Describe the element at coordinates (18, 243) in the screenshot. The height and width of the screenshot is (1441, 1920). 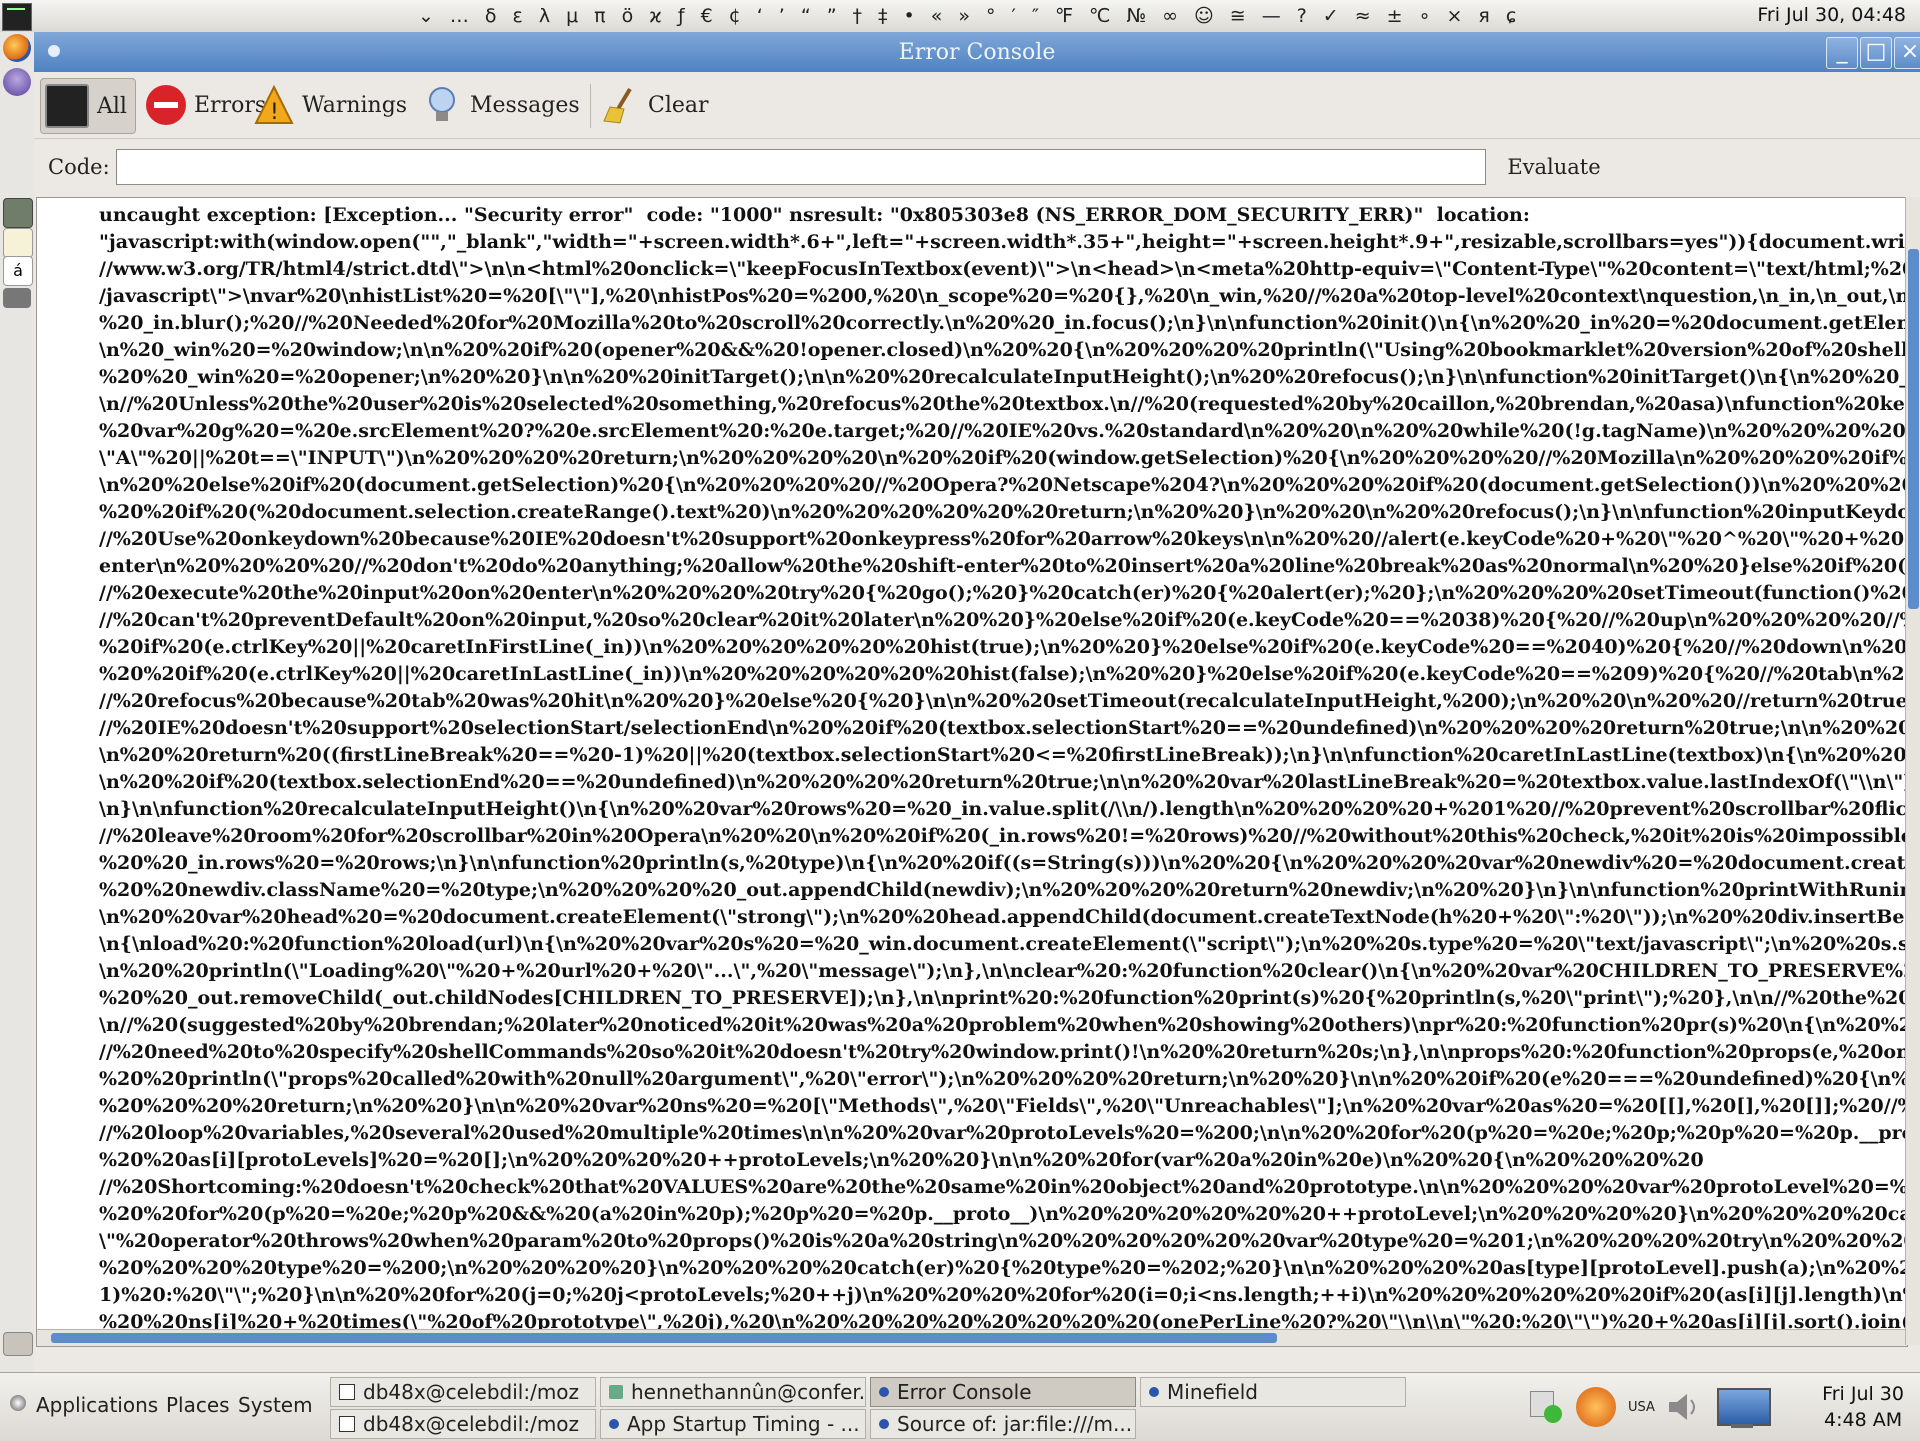
I see `text-editor-icon` at that location.